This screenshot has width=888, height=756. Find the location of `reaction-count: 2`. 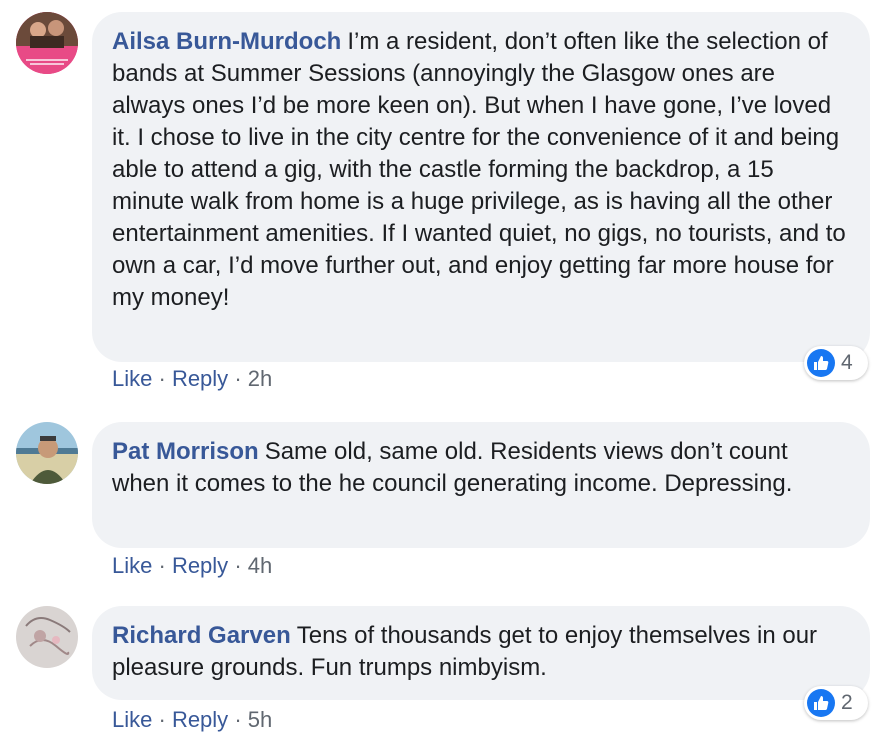

reaction-count: 2 is located at coordinates (847, 702).